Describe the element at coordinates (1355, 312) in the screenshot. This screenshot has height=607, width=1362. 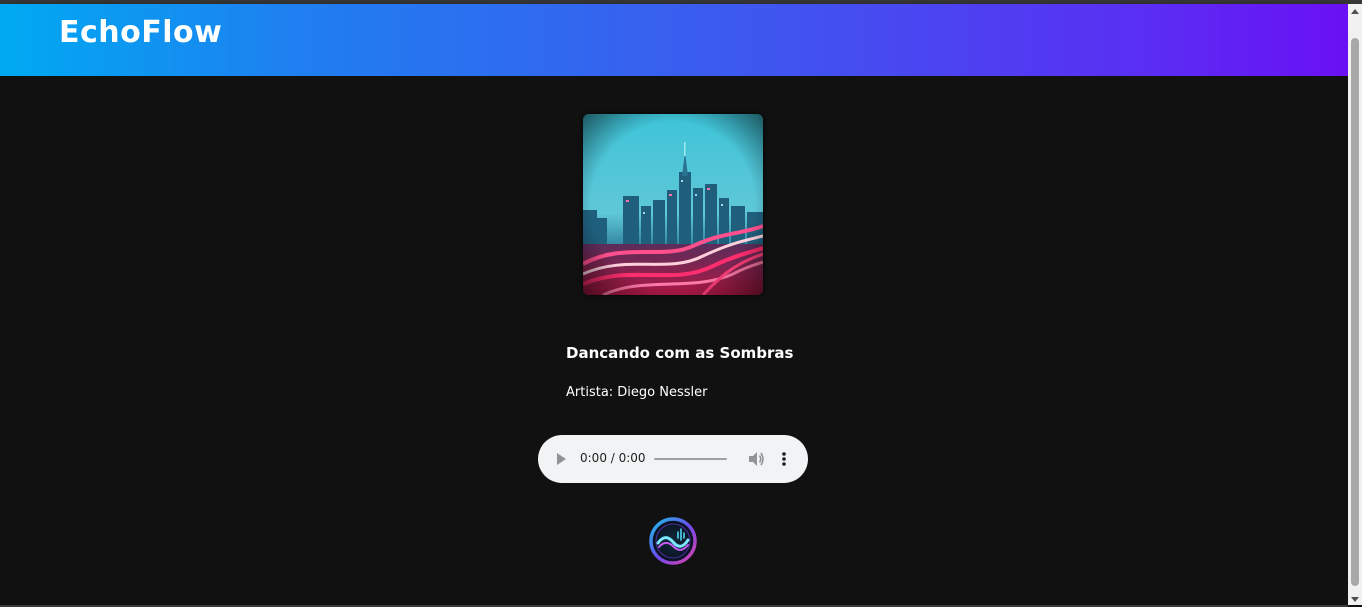
I see `scrollbar-thumb` at that location.